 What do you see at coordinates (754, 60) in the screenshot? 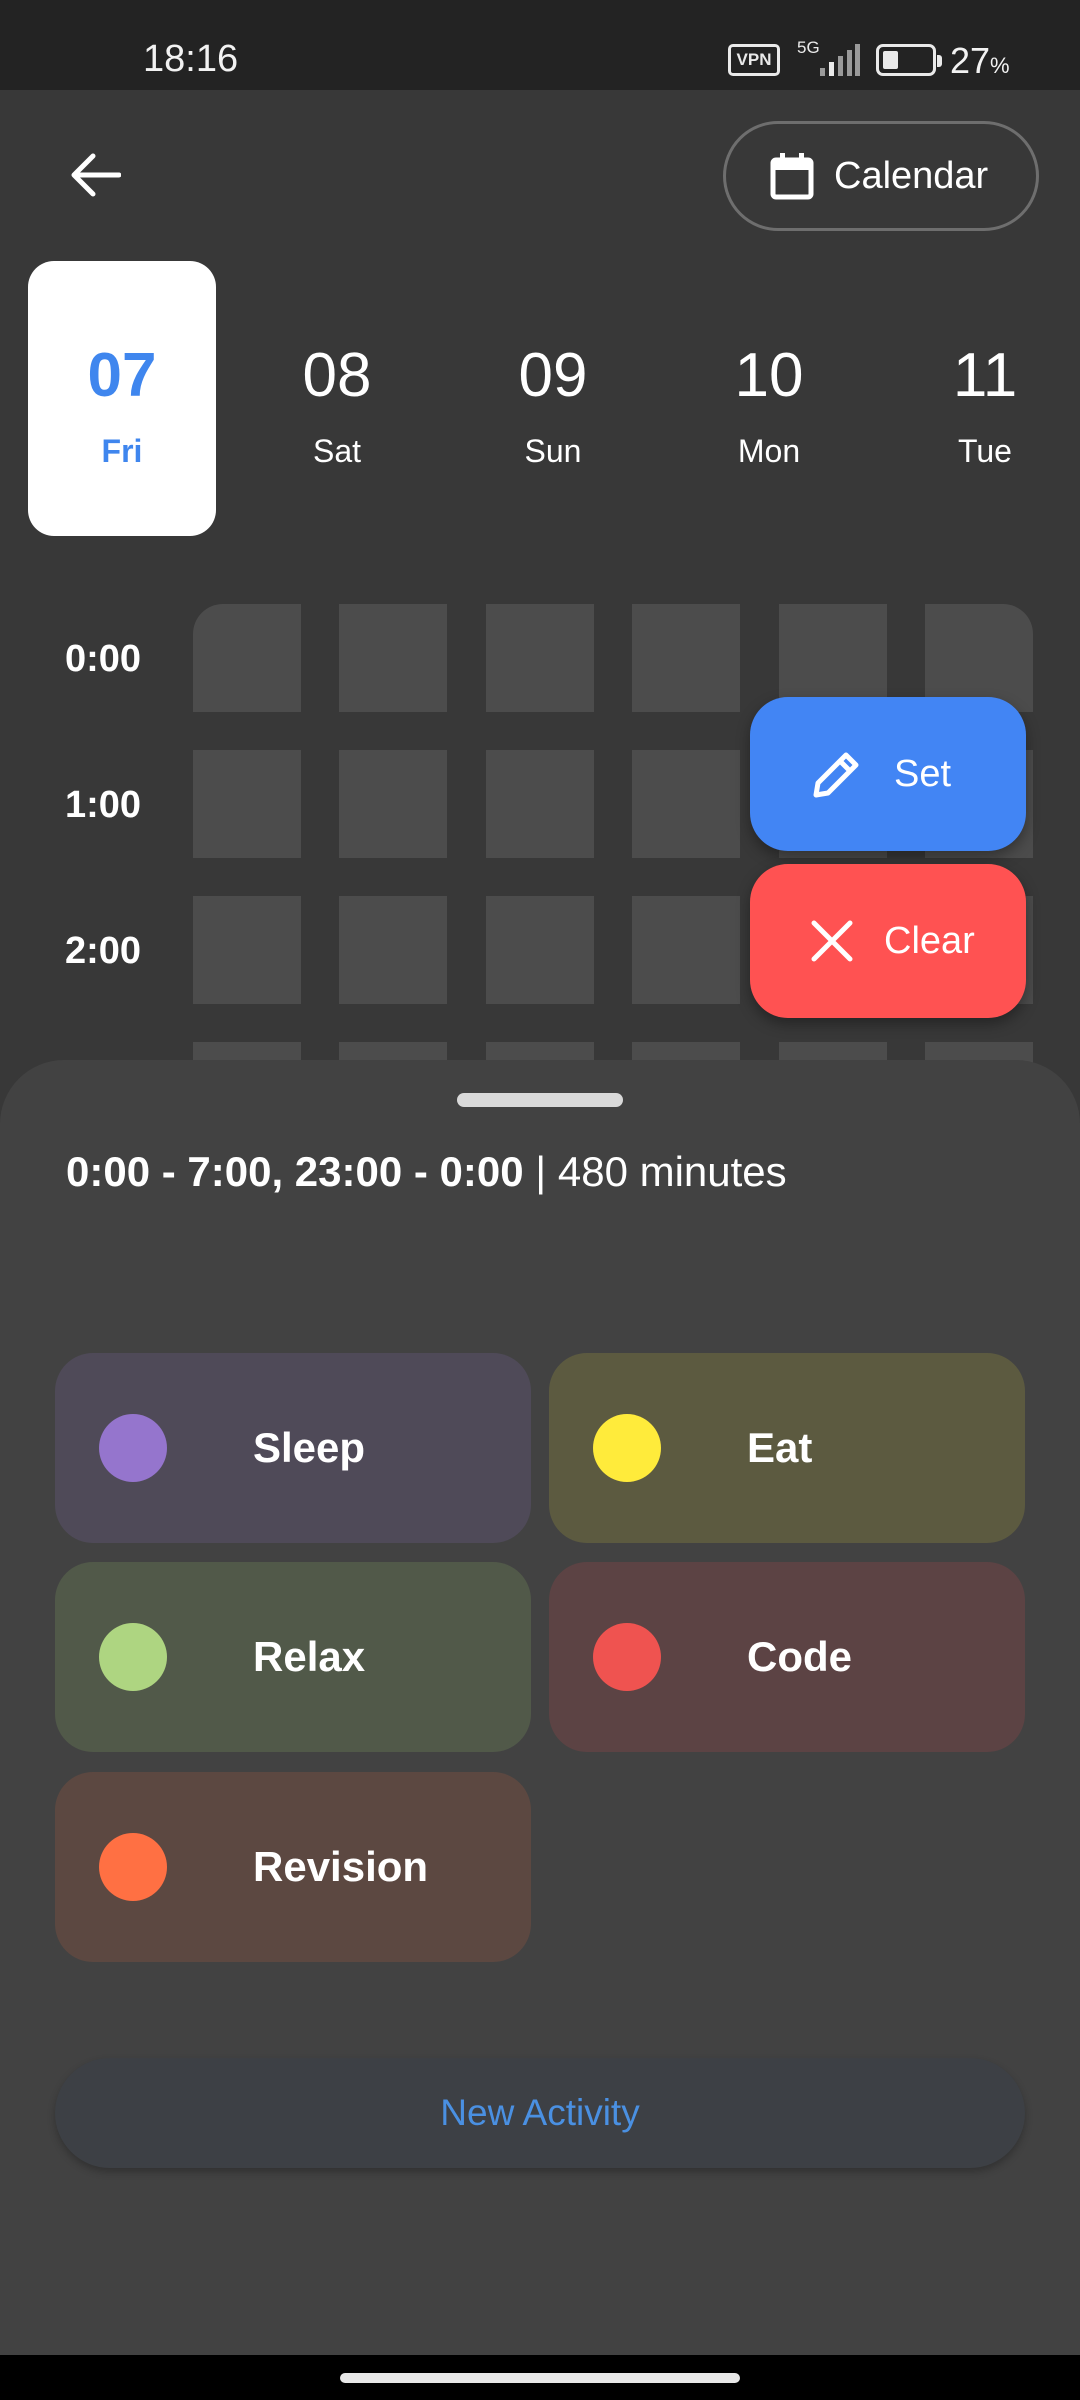
I see `vpn-badge: VPN` at bounding box center [754, 60].